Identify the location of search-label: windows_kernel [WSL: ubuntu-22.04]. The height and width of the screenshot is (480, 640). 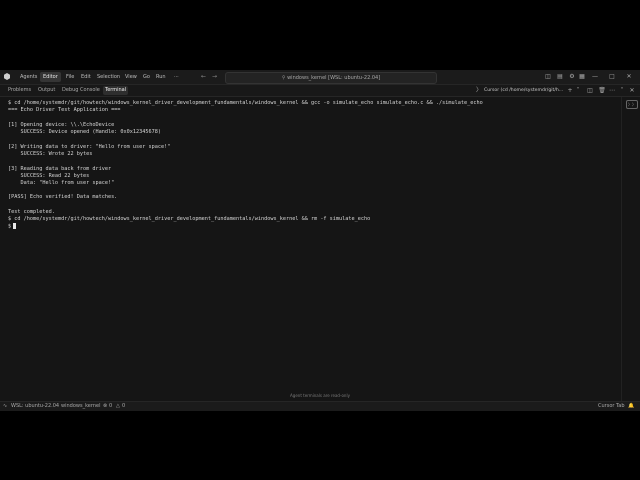
(334, 78).